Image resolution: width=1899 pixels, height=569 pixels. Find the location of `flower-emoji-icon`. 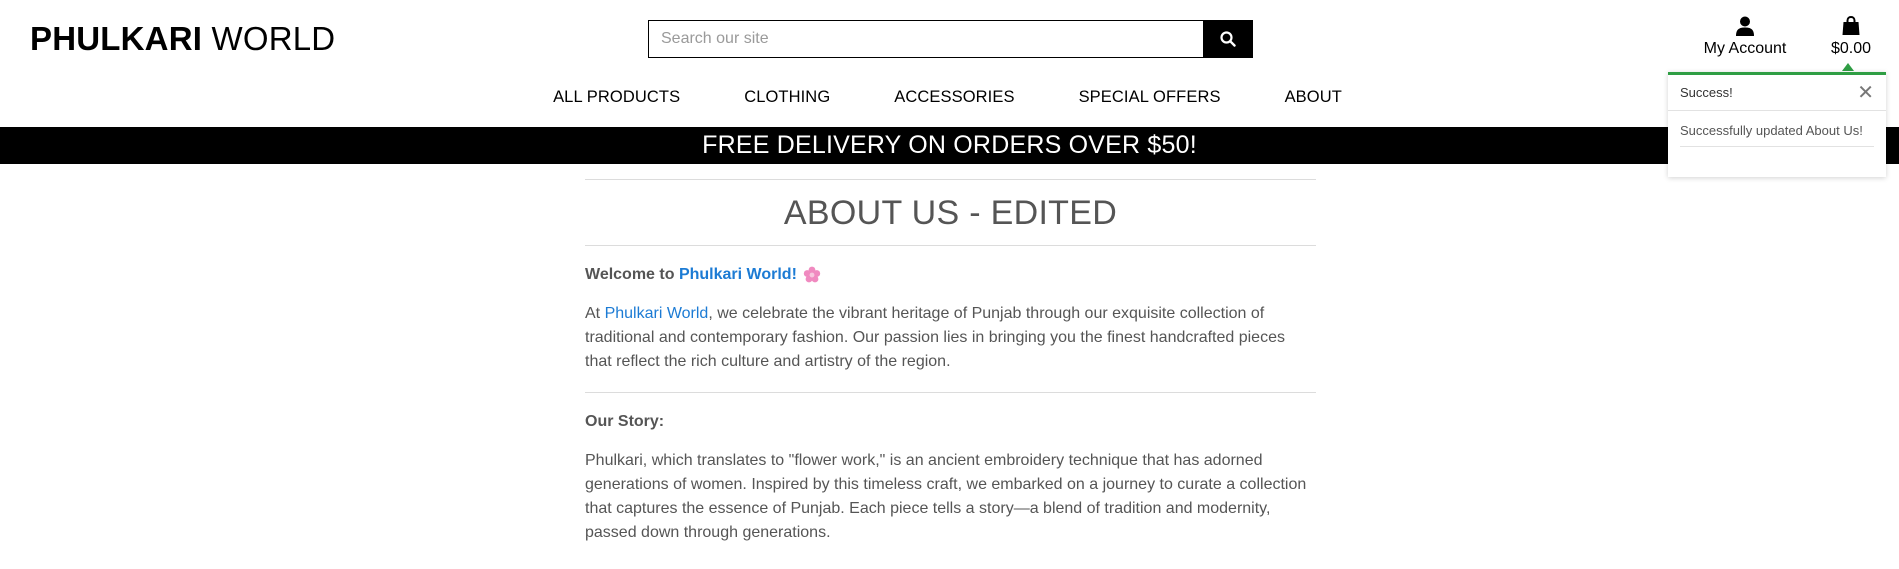

flower-emoji-icon is located at coordinates (812, 274).